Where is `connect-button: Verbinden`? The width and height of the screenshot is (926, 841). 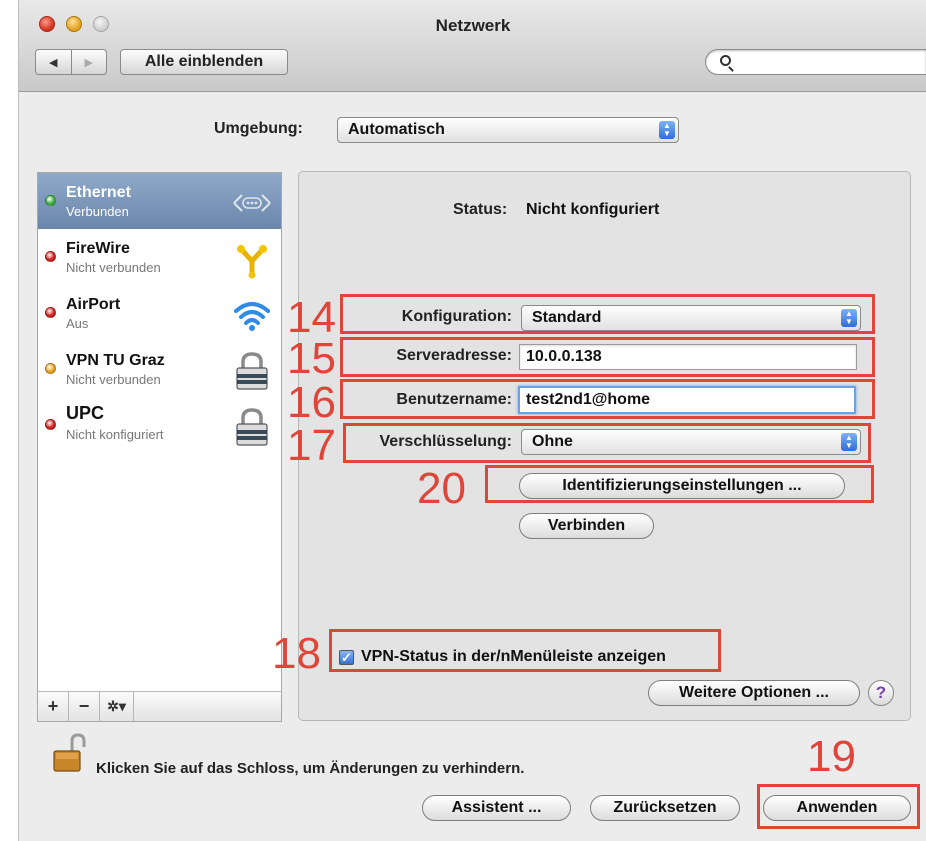
connect-button: Verbinden is located at coordinates (586, 526).